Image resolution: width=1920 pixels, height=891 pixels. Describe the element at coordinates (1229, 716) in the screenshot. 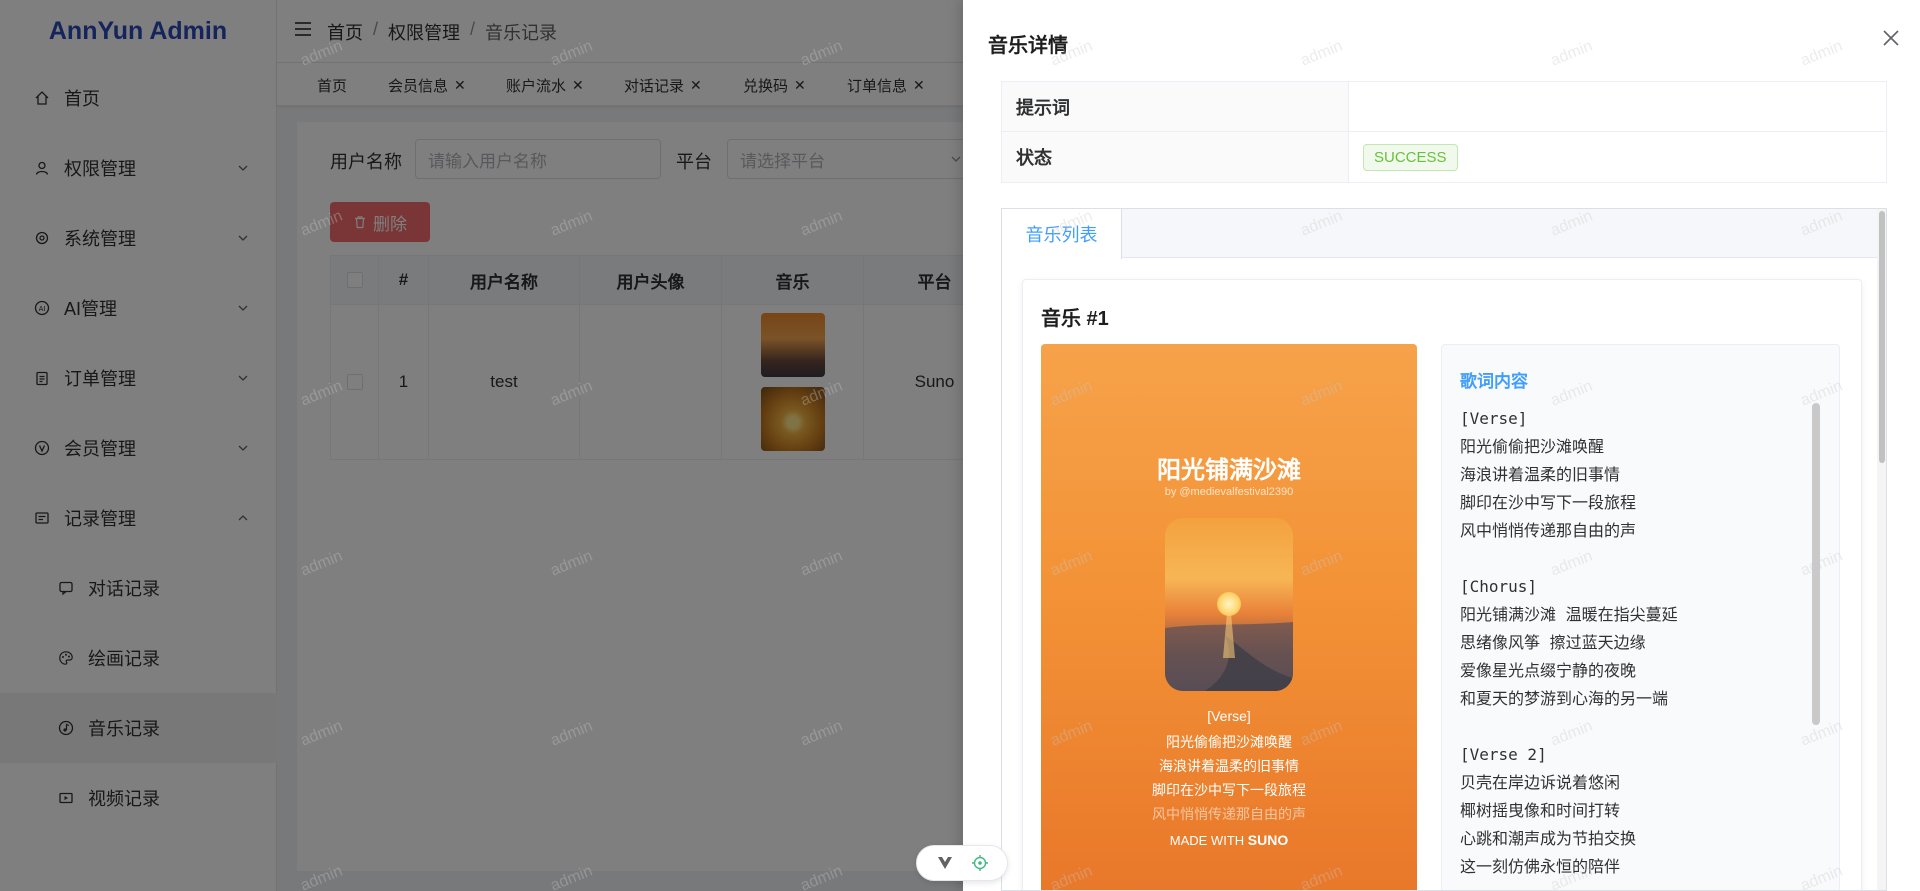

I see `cover-lyric-line: [Verse]` at that location.